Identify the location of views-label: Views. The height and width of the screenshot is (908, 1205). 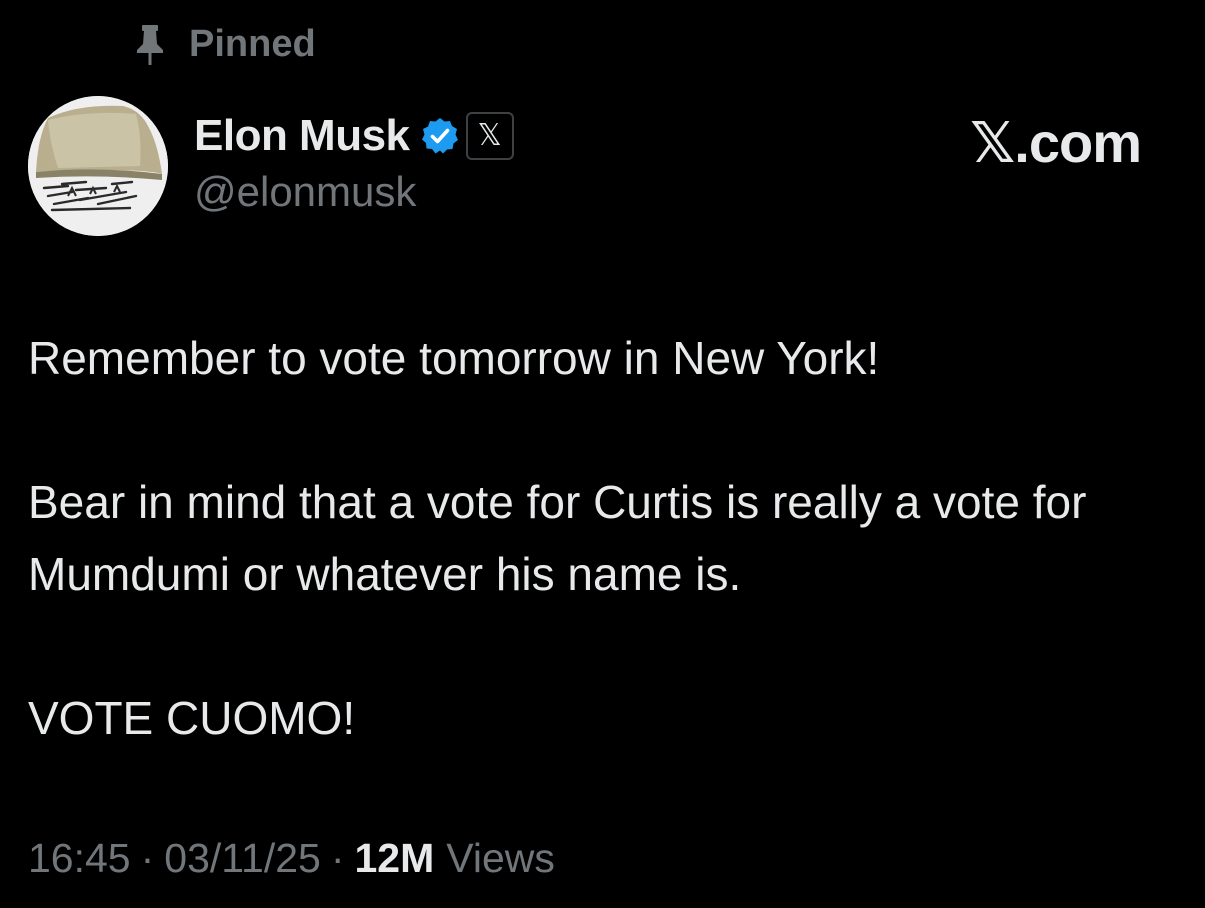
(500, 858).